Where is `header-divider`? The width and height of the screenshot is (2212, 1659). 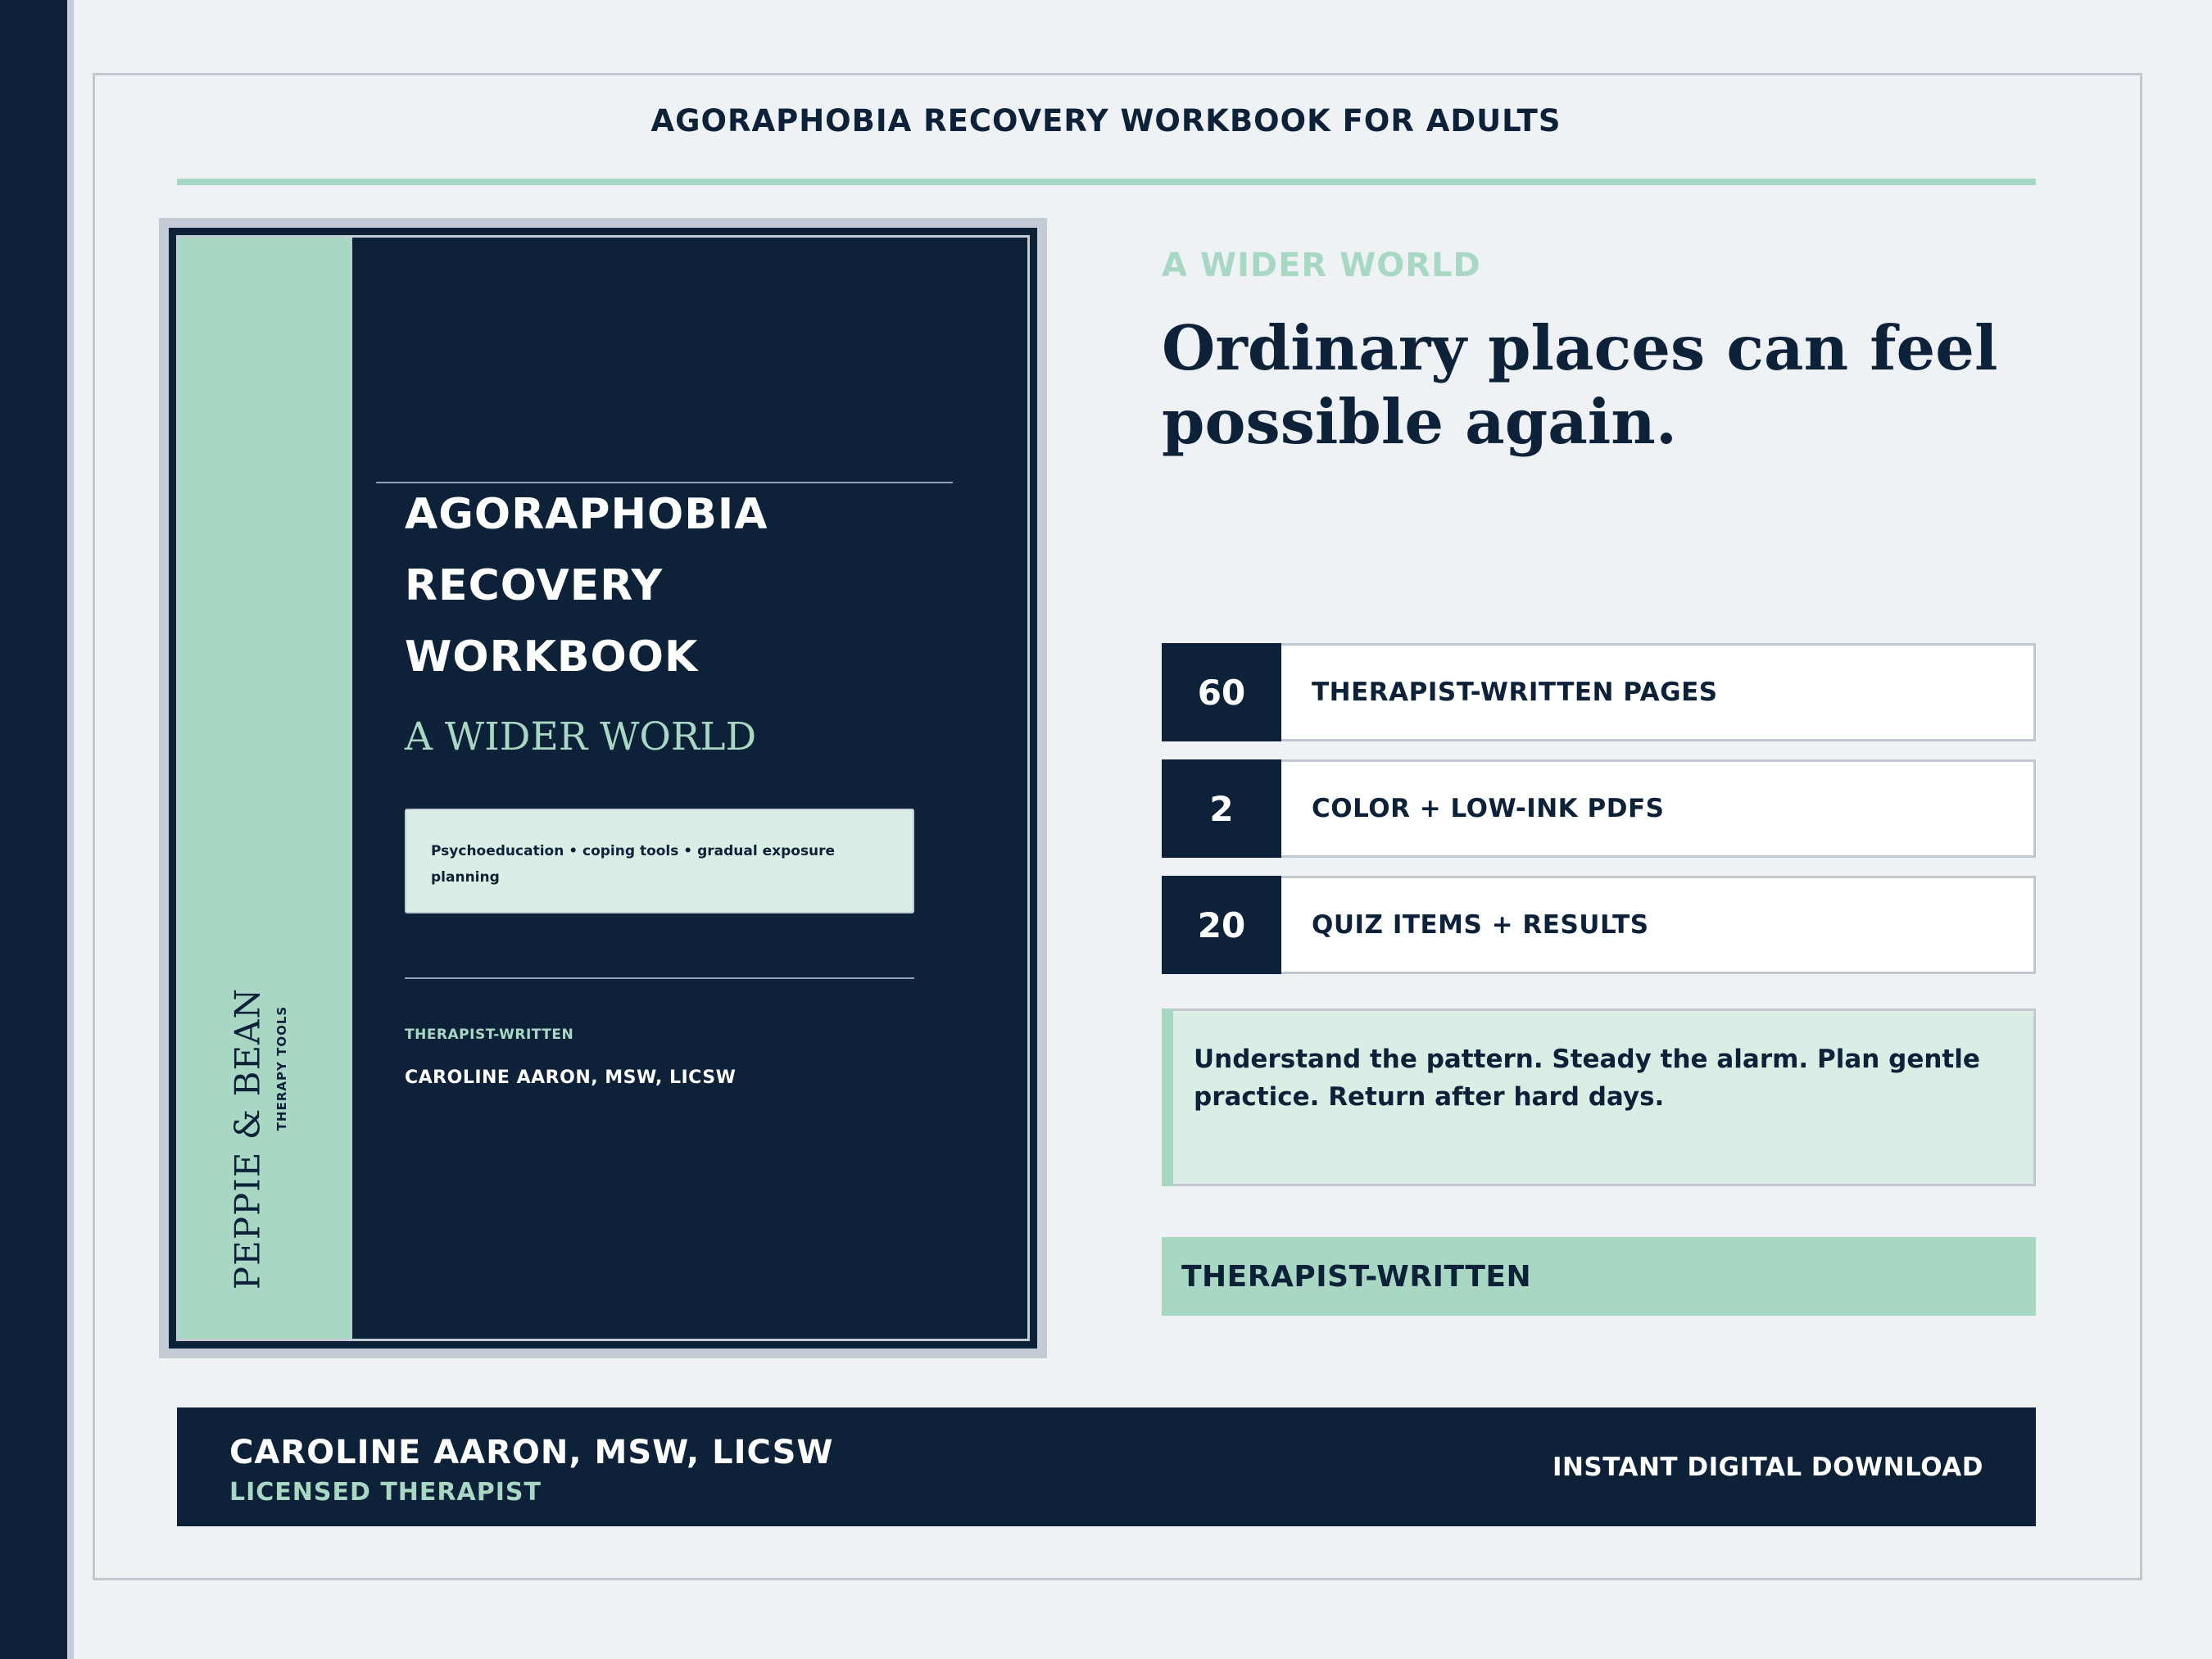
header-divider is located at coordinates (1106, 182).